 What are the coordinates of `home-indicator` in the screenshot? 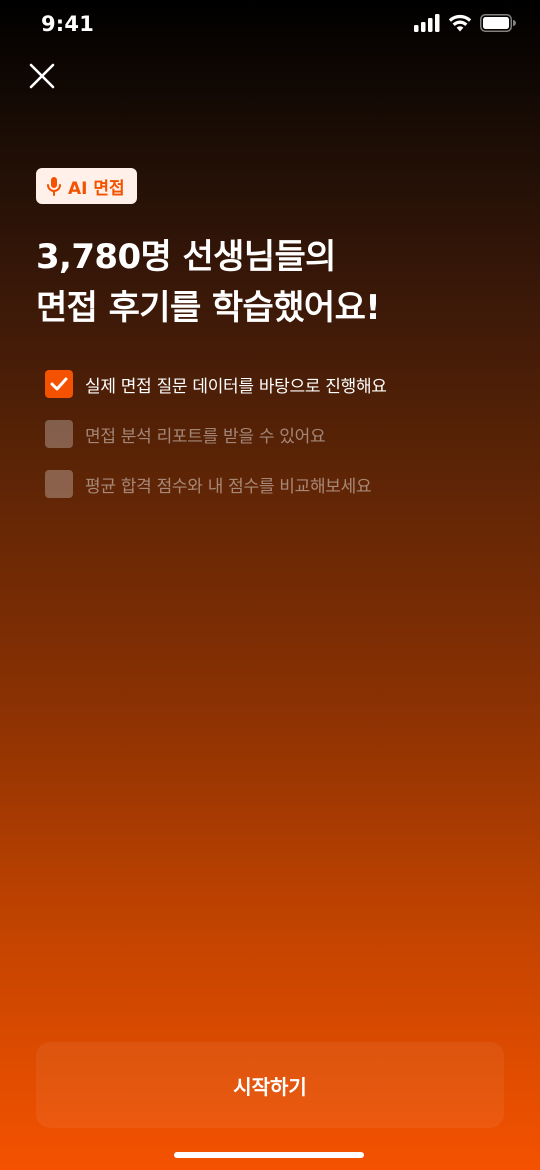 It's located at (269, 1155).